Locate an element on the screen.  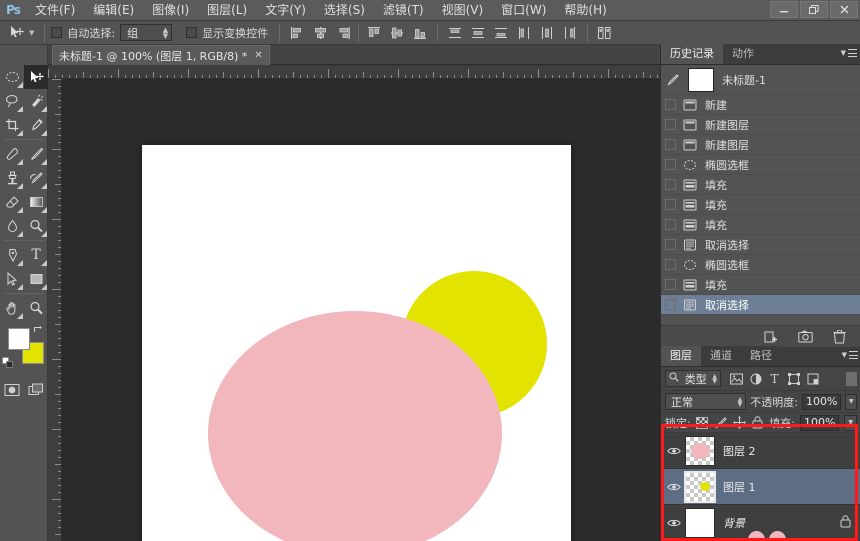
layer-filter-type-dropdown: 类型 ▲ ▼ is located at coordinates (693, 378).